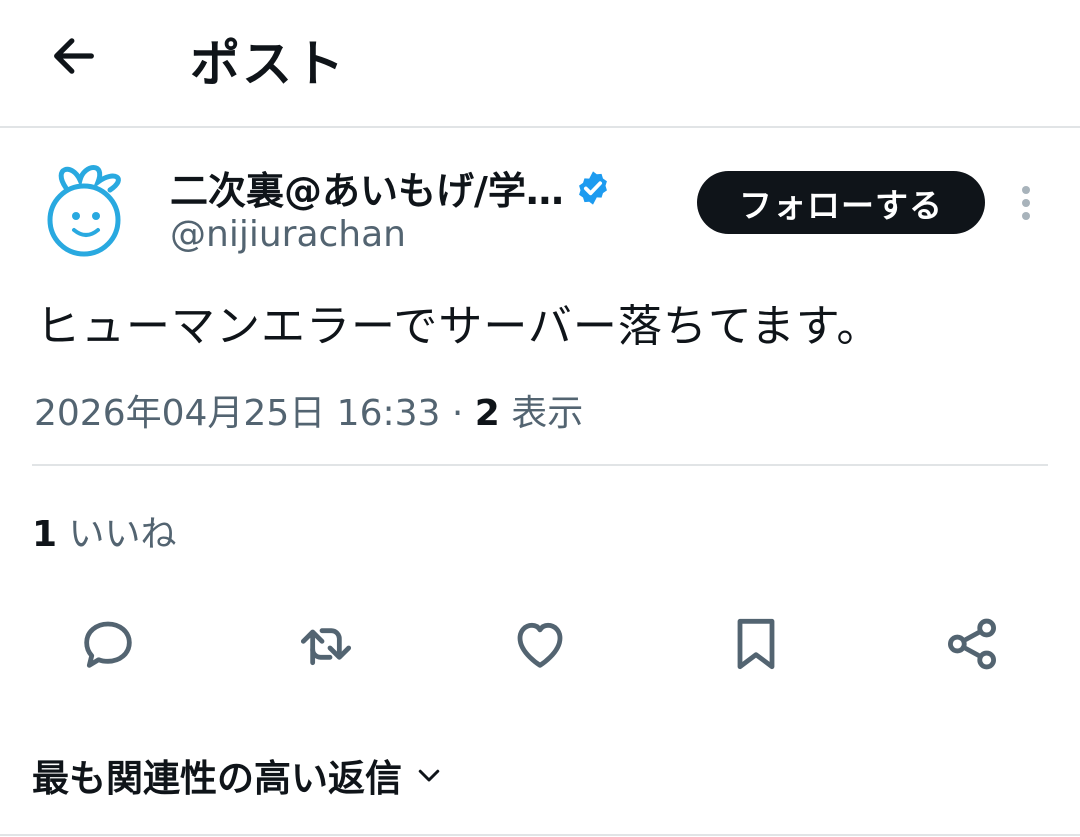  I want to click on arrow-left-icon, so click(74, 56).